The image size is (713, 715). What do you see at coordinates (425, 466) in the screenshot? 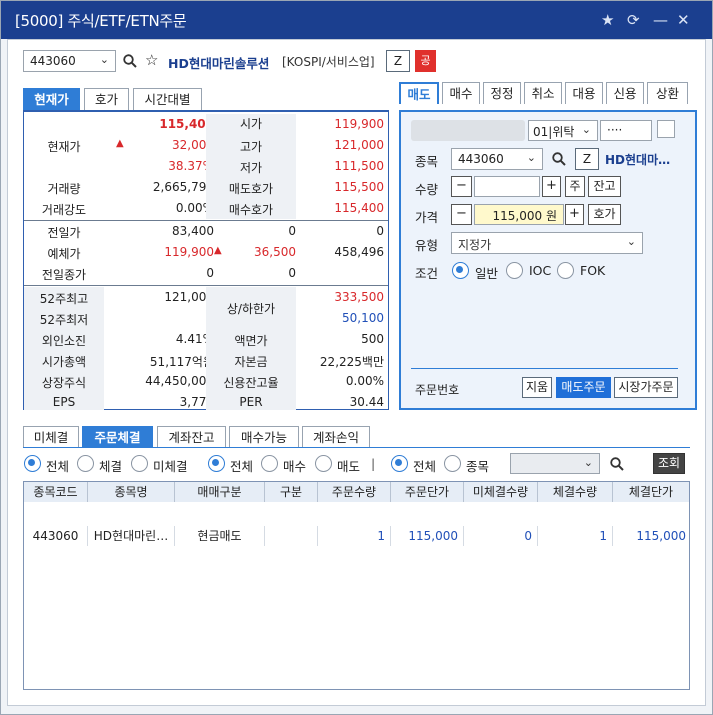
I see `filter3-all-label: 전체` at bounding box center [425, 466].